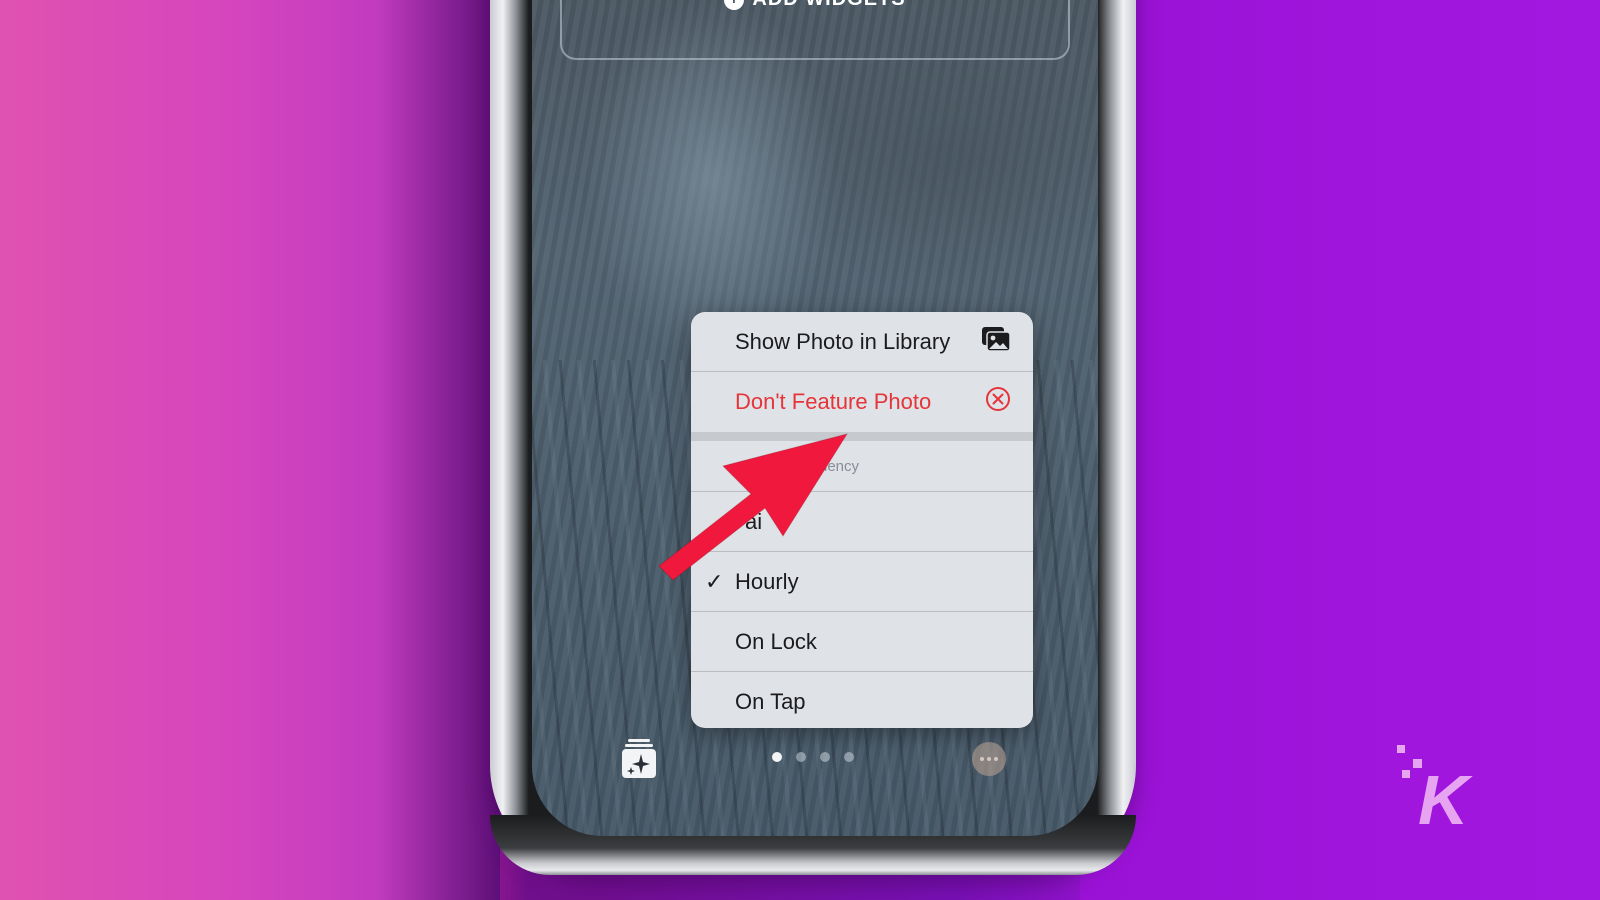 Image resolution: width=1600 pixels, height=900 pixels. I want to click on menu-option-label: On Lock, so click(776, 641).